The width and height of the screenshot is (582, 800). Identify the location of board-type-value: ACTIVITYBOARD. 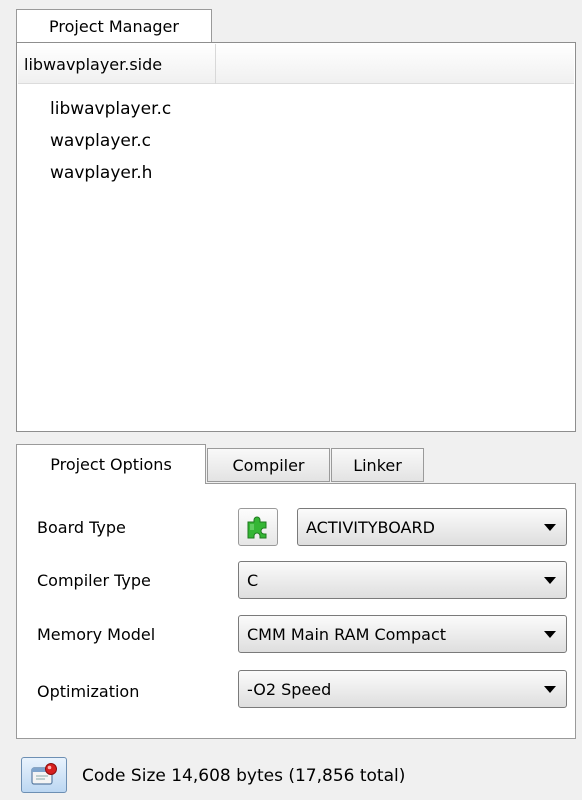
(370, 527).